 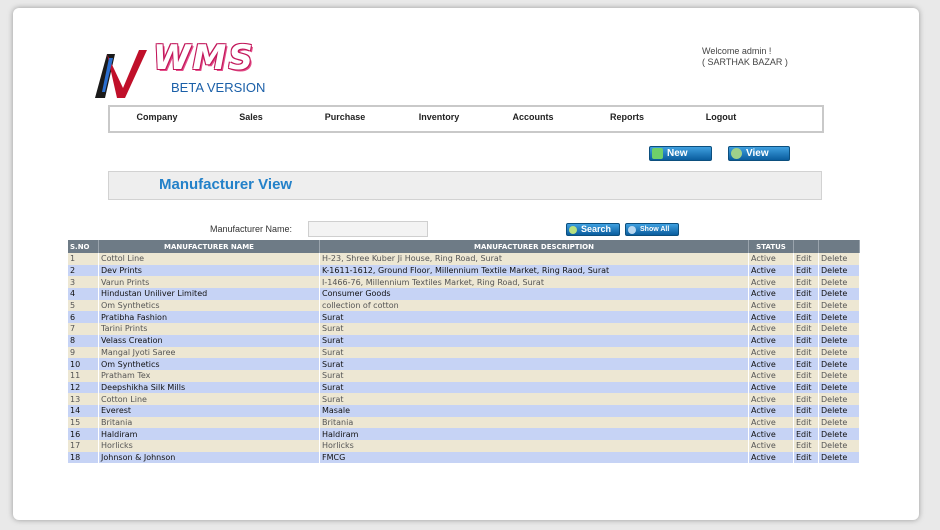 What do you see at coordinates (83, 317) in the screenshot?
I see `row-sno: 6` at bounding box center [83, 317].